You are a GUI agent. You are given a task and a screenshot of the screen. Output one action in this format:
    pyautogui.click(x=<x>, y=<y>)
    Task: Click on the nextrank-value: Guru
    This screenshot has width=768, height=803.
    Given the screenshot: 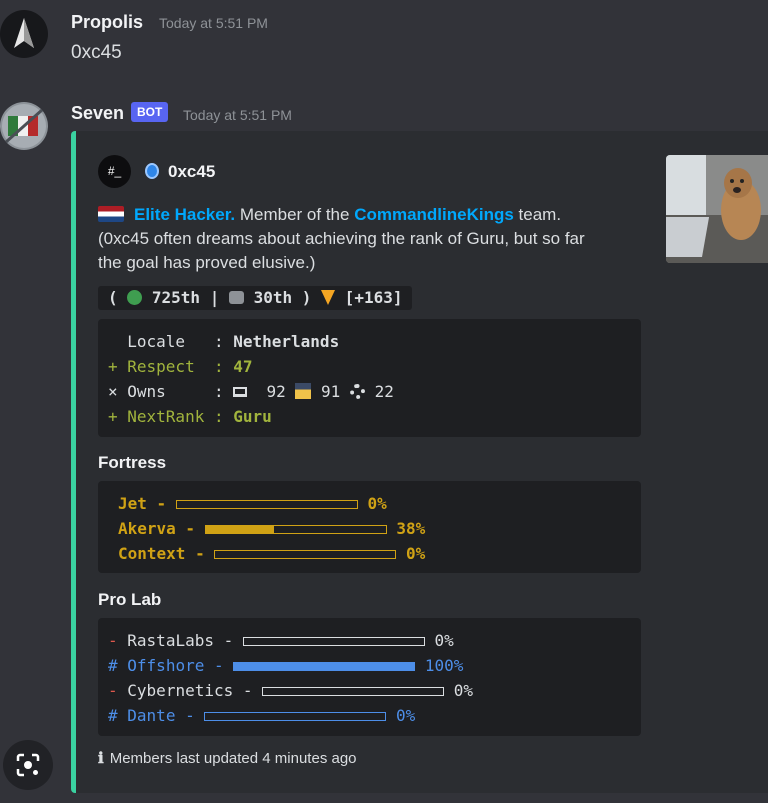 What is the action you would take?
    pyautogui.click(x=252, y=416)
    